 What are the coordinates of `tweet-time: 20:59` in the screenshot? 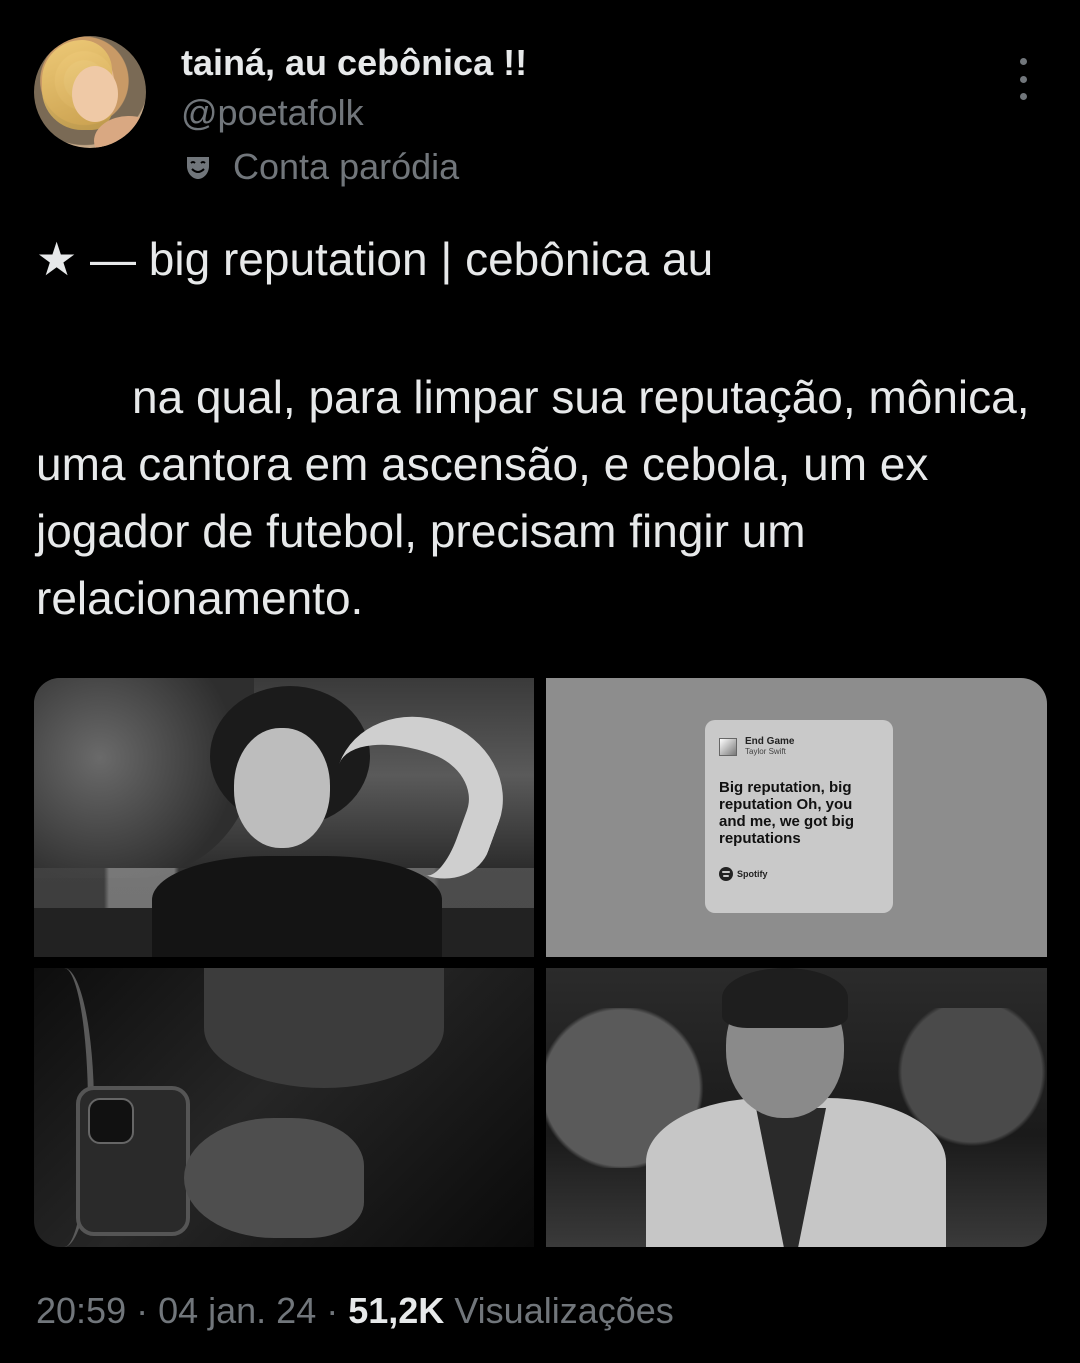 It's located at (81, 1311).